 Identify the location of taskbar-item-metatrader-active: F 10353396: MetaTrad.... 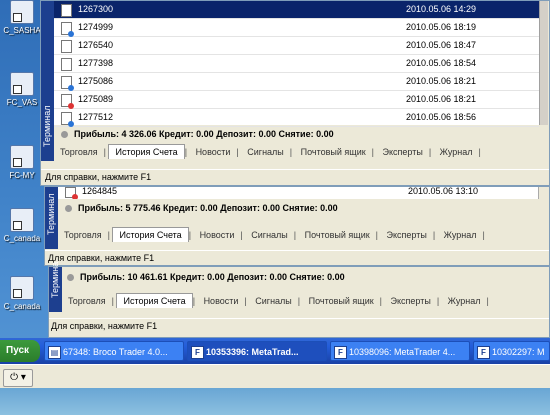
(257, 351).